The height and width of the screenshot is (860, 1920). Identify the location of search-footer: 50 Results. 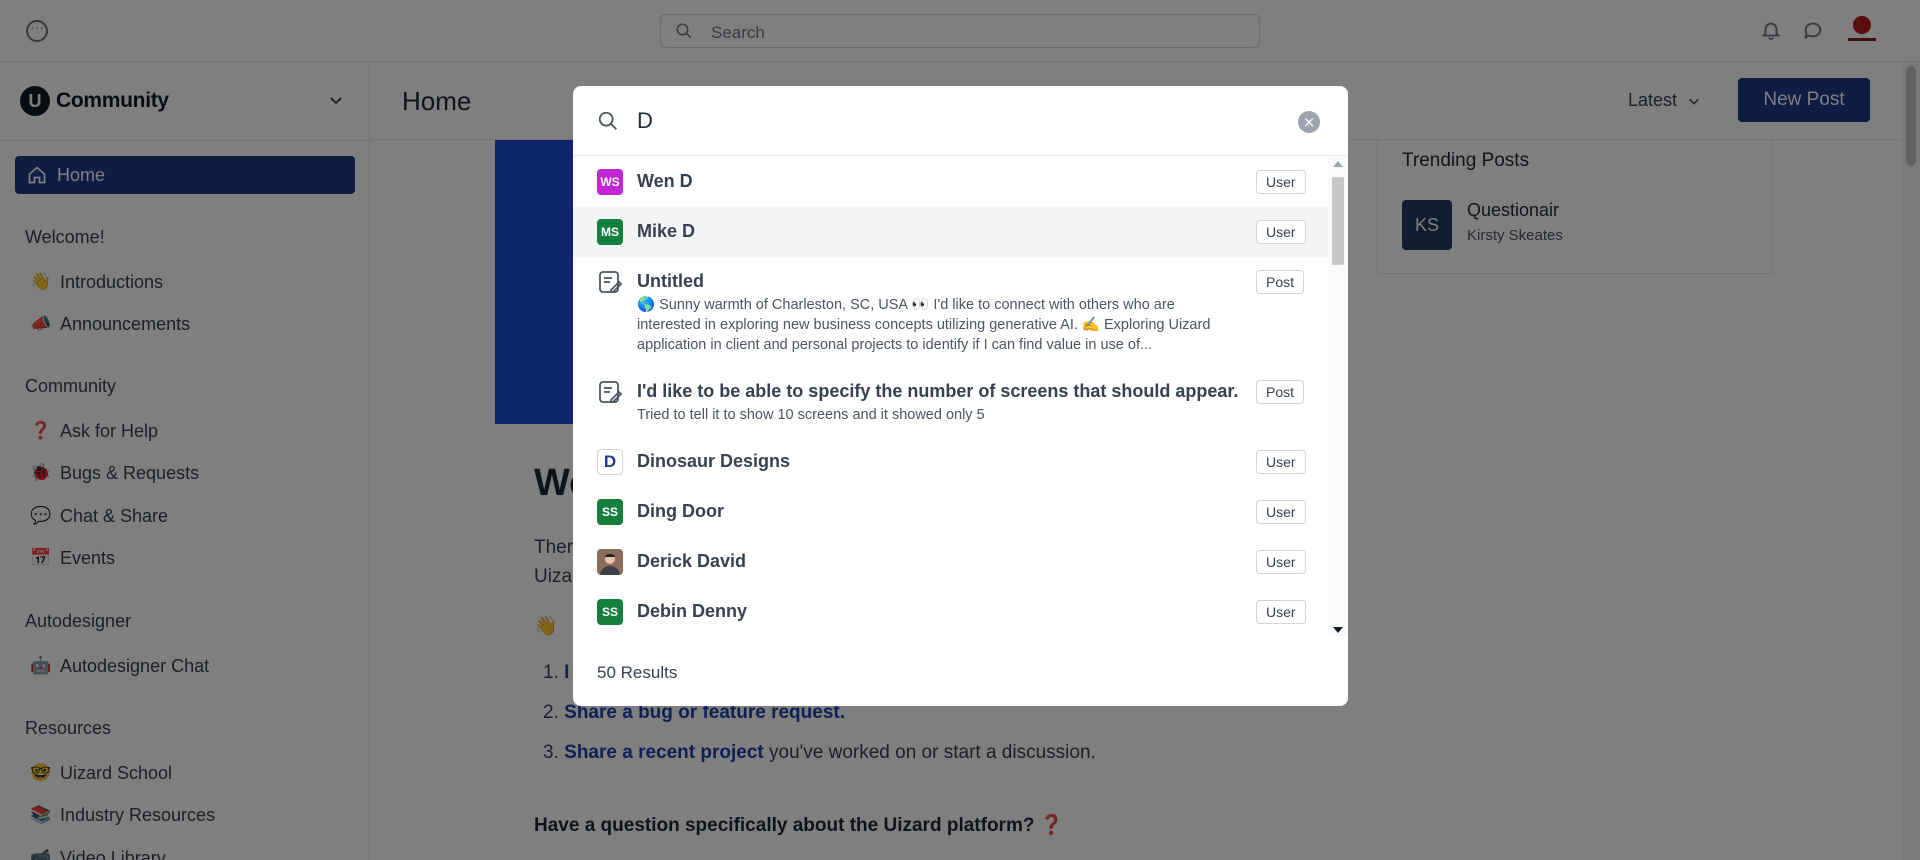
(960, 673).